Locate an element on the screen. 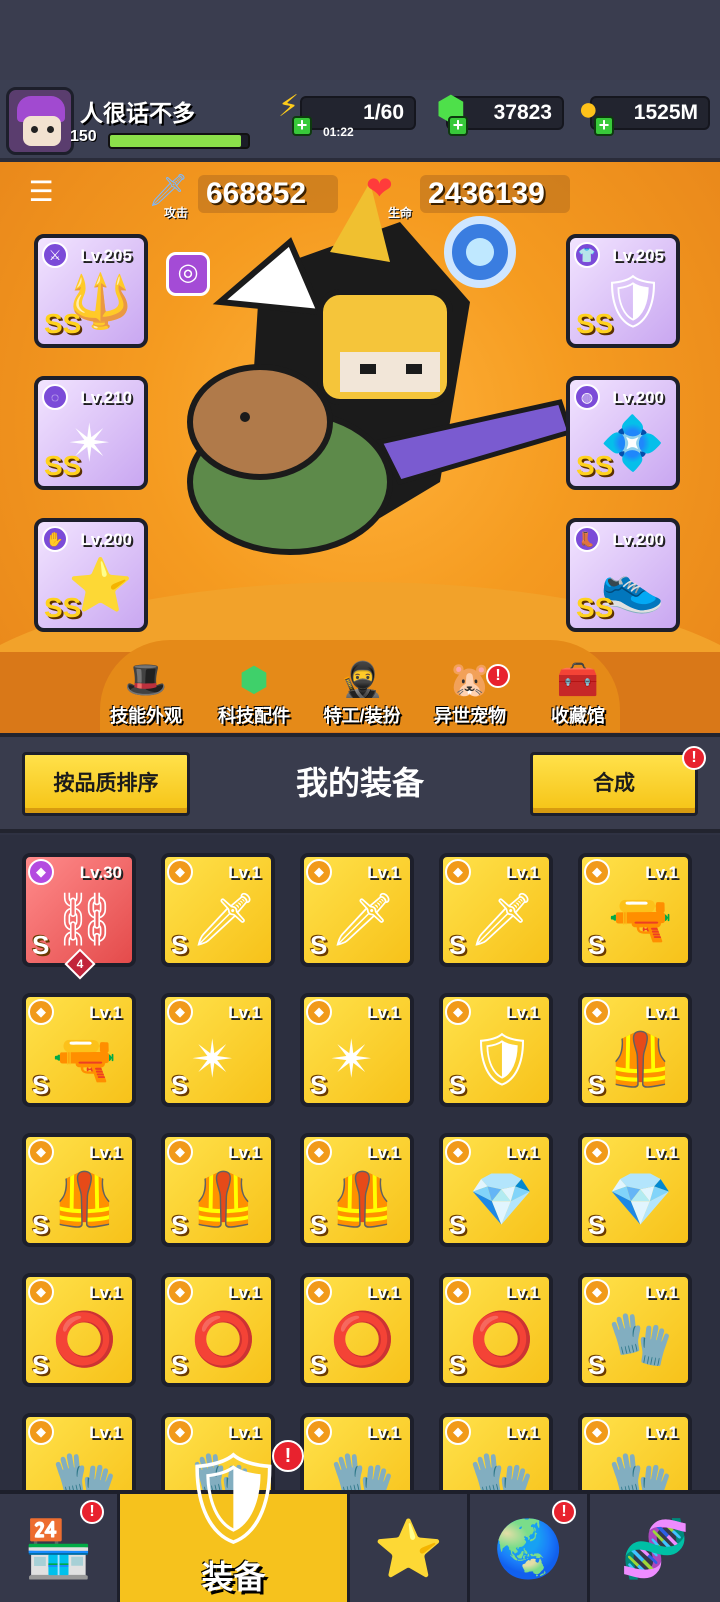 This screenshot has height=1602, width=720. gem-value: 37823 is located at coordinates (522, 112).